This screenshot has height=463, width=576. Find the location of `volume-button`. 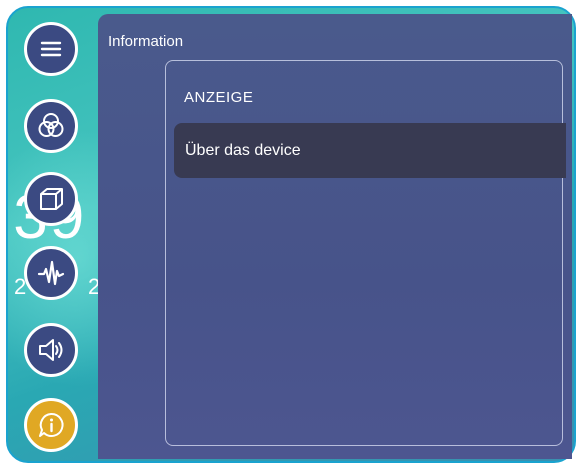

volume-button is located at coordinates (51, 350).